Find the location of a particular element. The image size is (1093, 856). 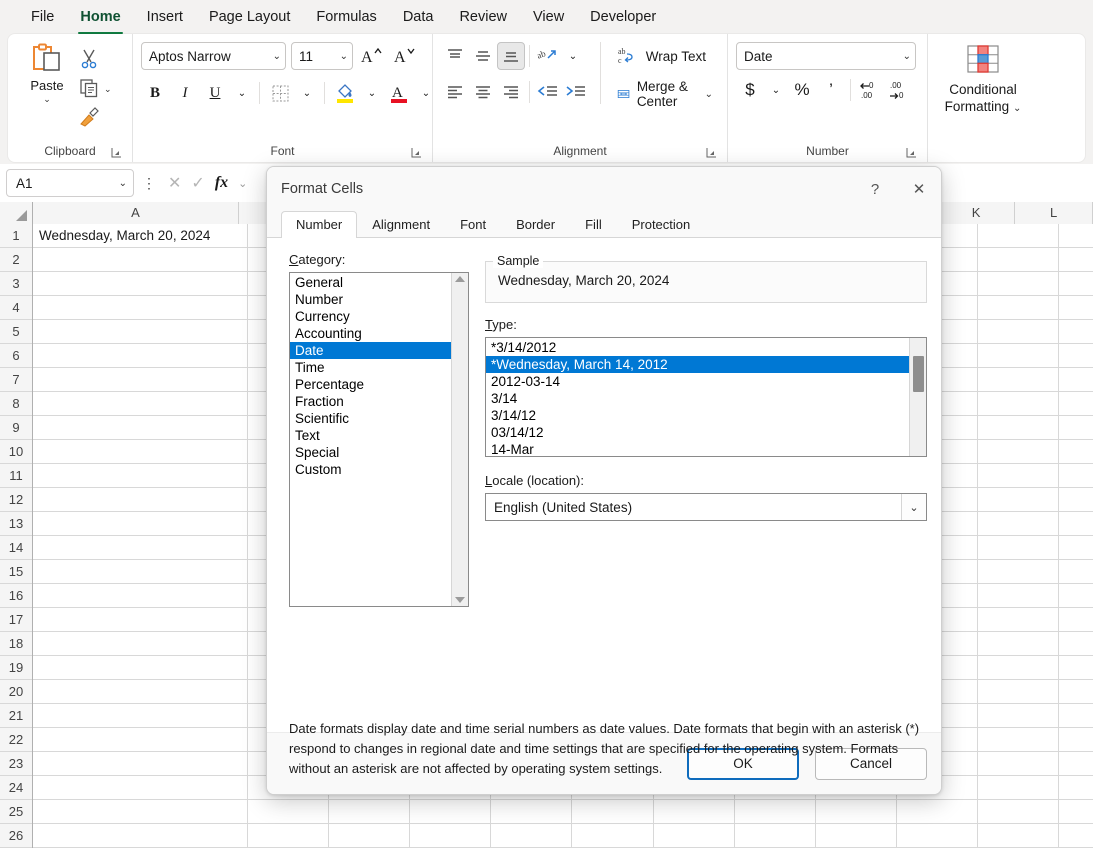

cell-A17 is located at coordinates (140, 619).